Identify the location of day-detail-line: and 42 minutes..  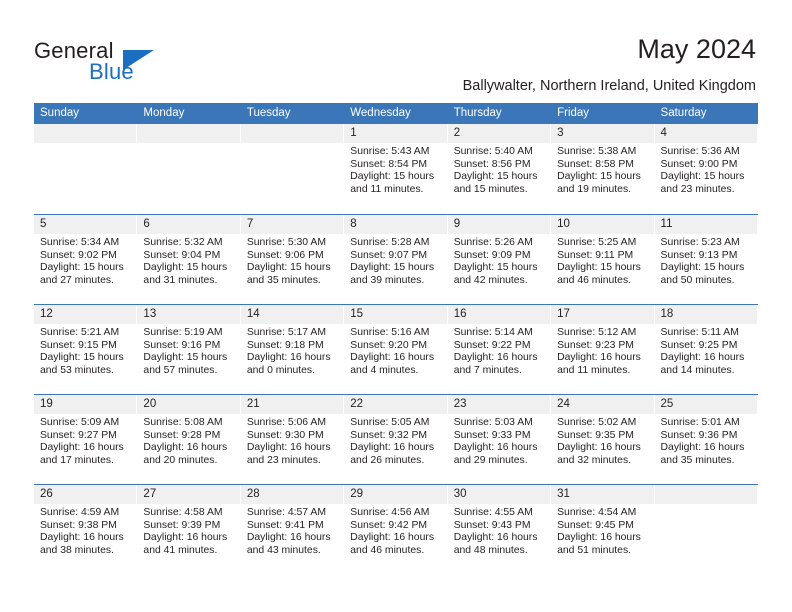
(490, 280).